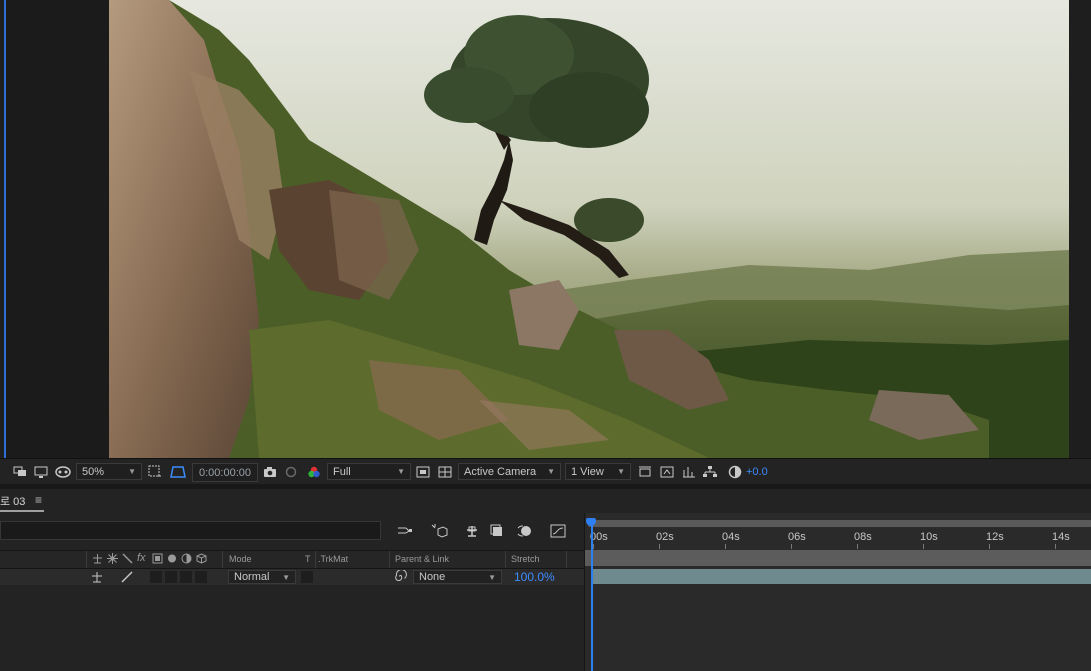 This screenshot has width=1091, height=671. I want to click on time-ruler: 00s 02s 04s 06s 08s 10s 12s 14s, so click(838, 539).